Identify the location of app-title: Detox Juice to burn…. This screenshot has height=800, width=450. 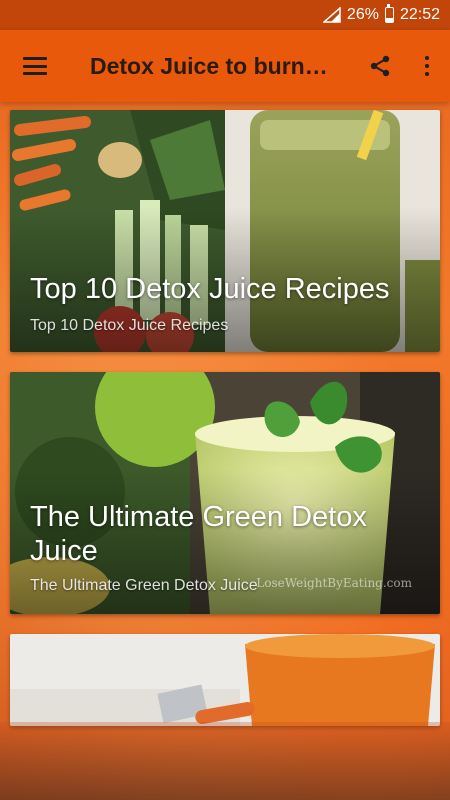
(209, 65).